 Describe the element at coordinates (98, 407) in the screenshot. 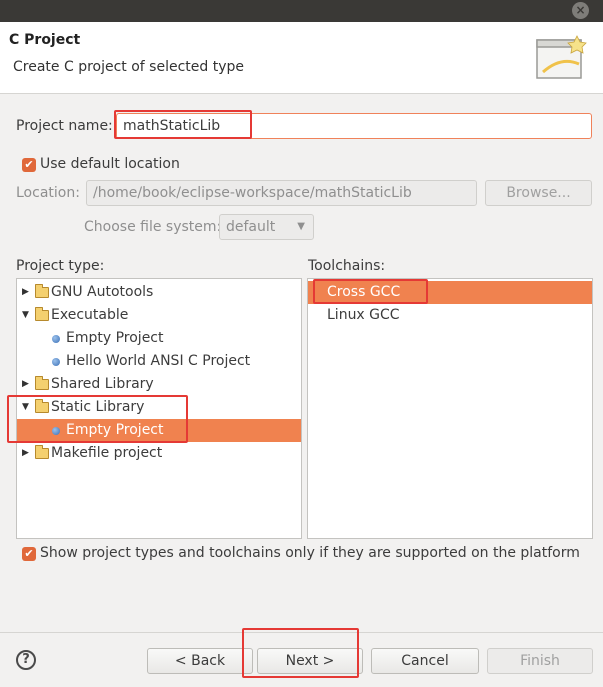

I see `tree-item-label: Static Library` at that location.